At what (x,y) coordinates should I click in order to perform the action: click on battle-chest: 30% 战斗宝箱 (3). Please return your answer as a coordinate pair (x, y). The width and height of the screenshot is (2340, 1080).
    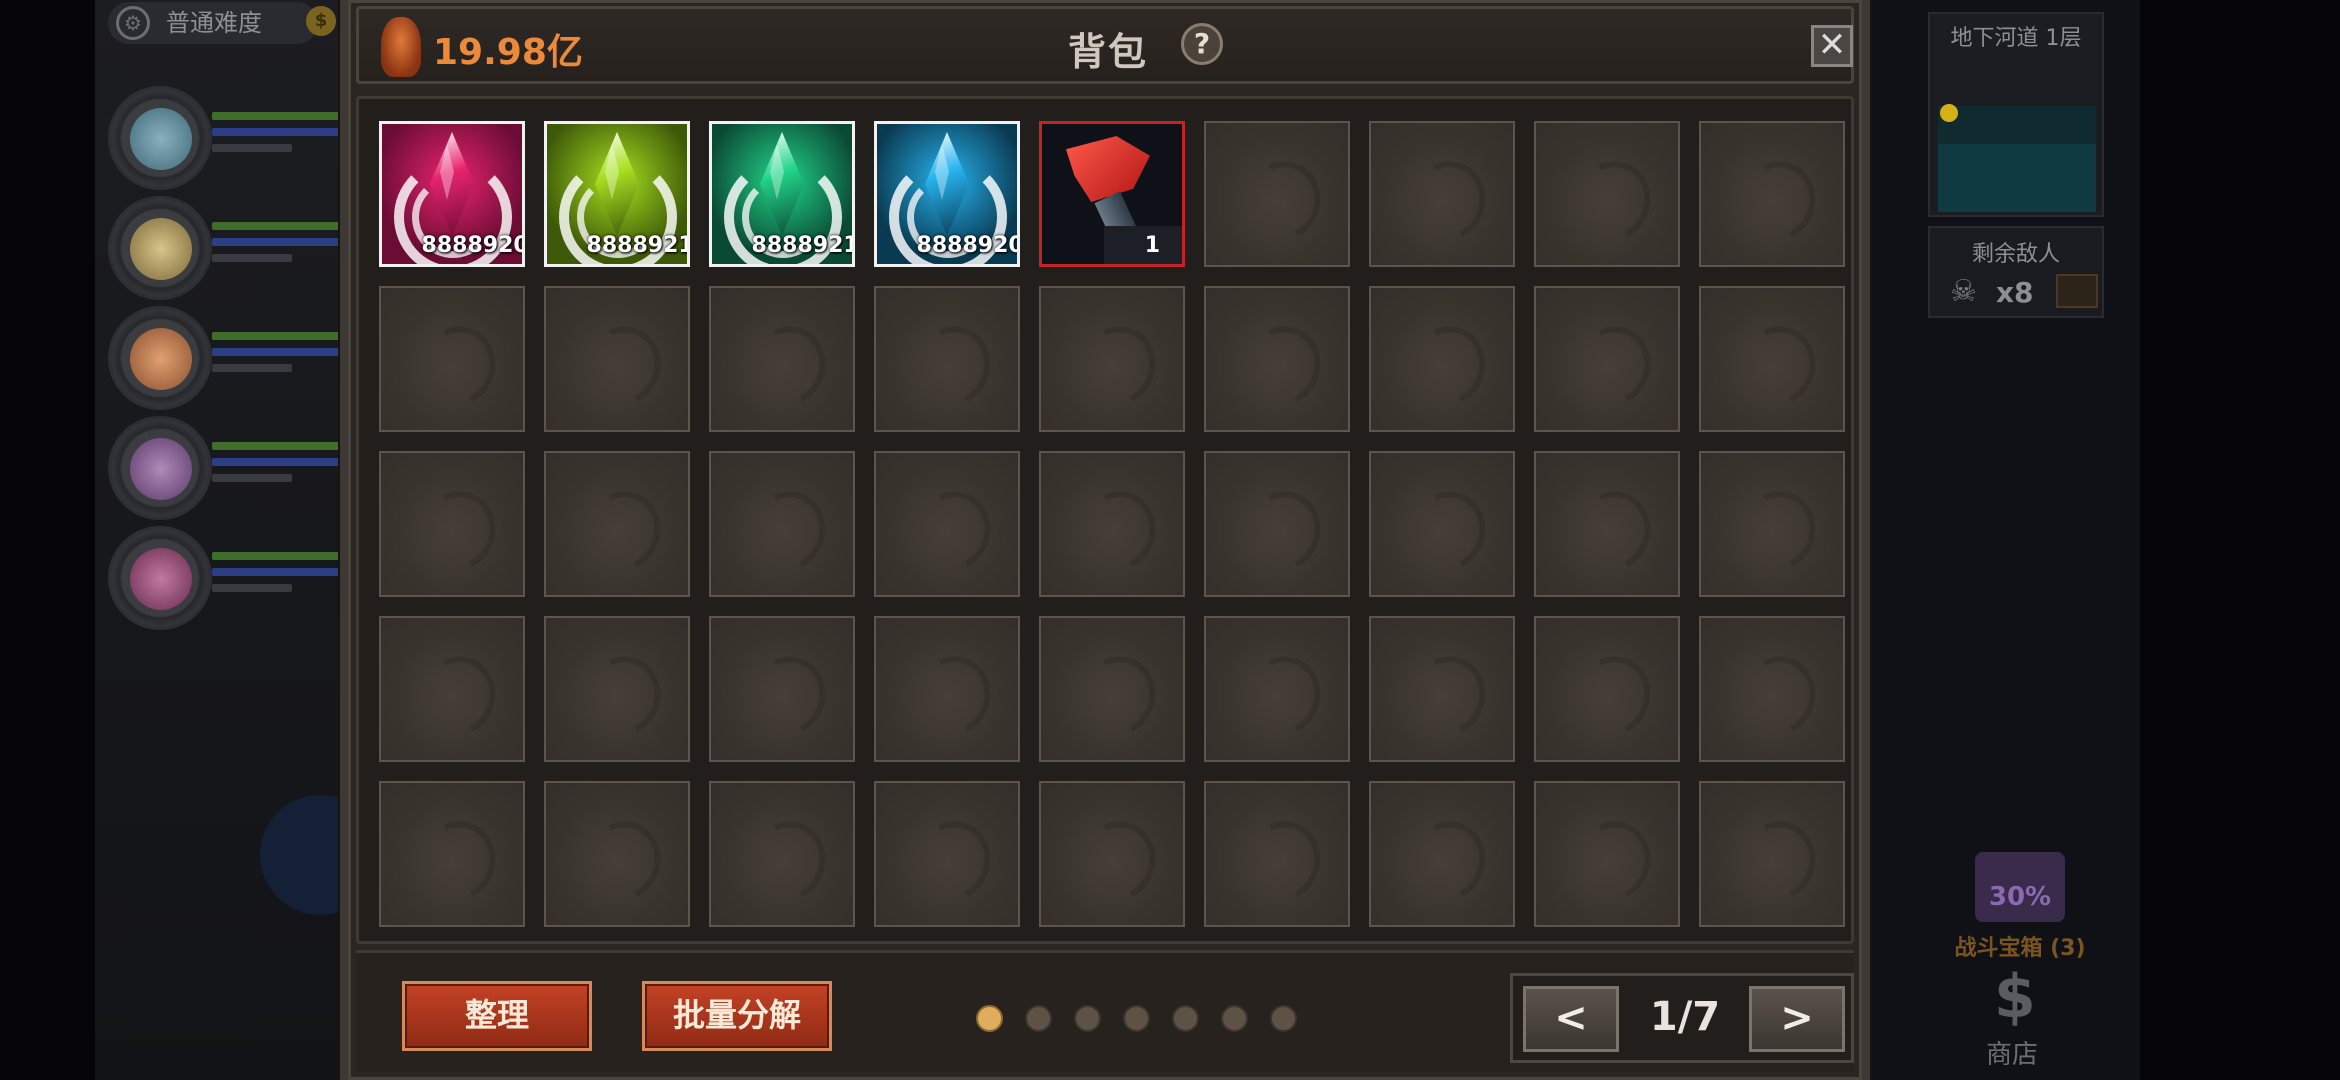
    Looking at the image, I should click on (2020, 907).